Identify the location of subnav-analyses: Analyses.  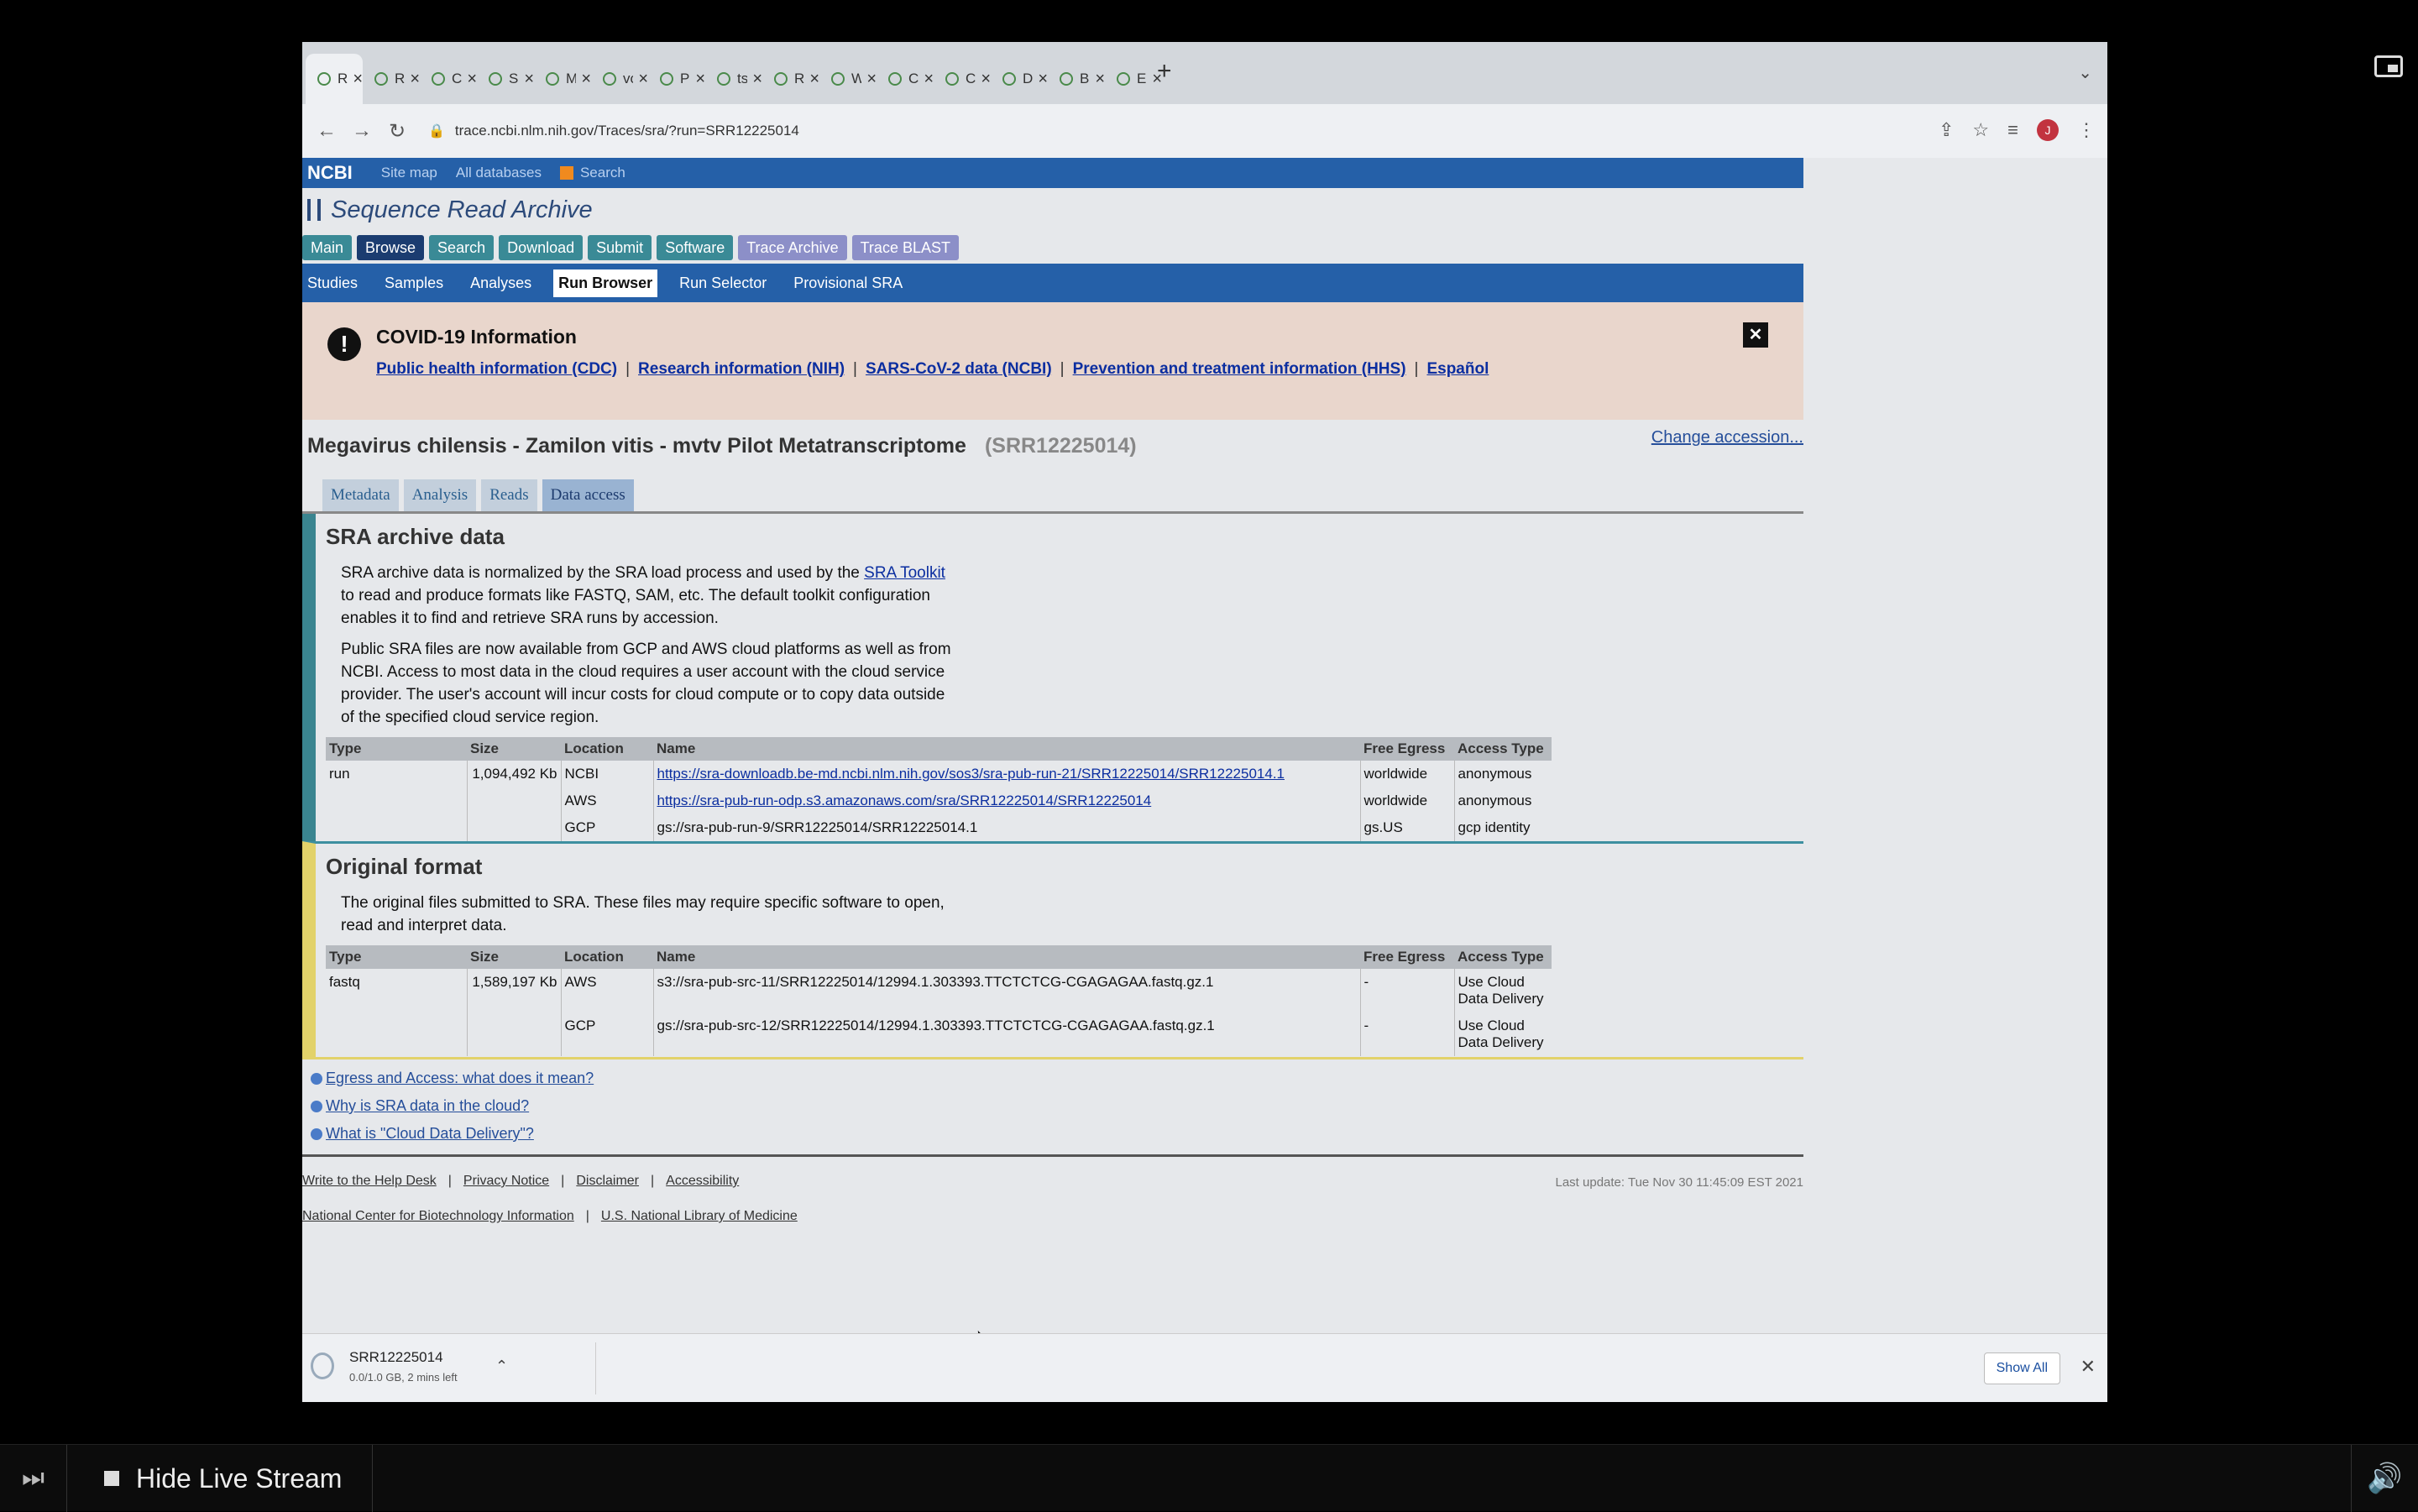
(500, 283).